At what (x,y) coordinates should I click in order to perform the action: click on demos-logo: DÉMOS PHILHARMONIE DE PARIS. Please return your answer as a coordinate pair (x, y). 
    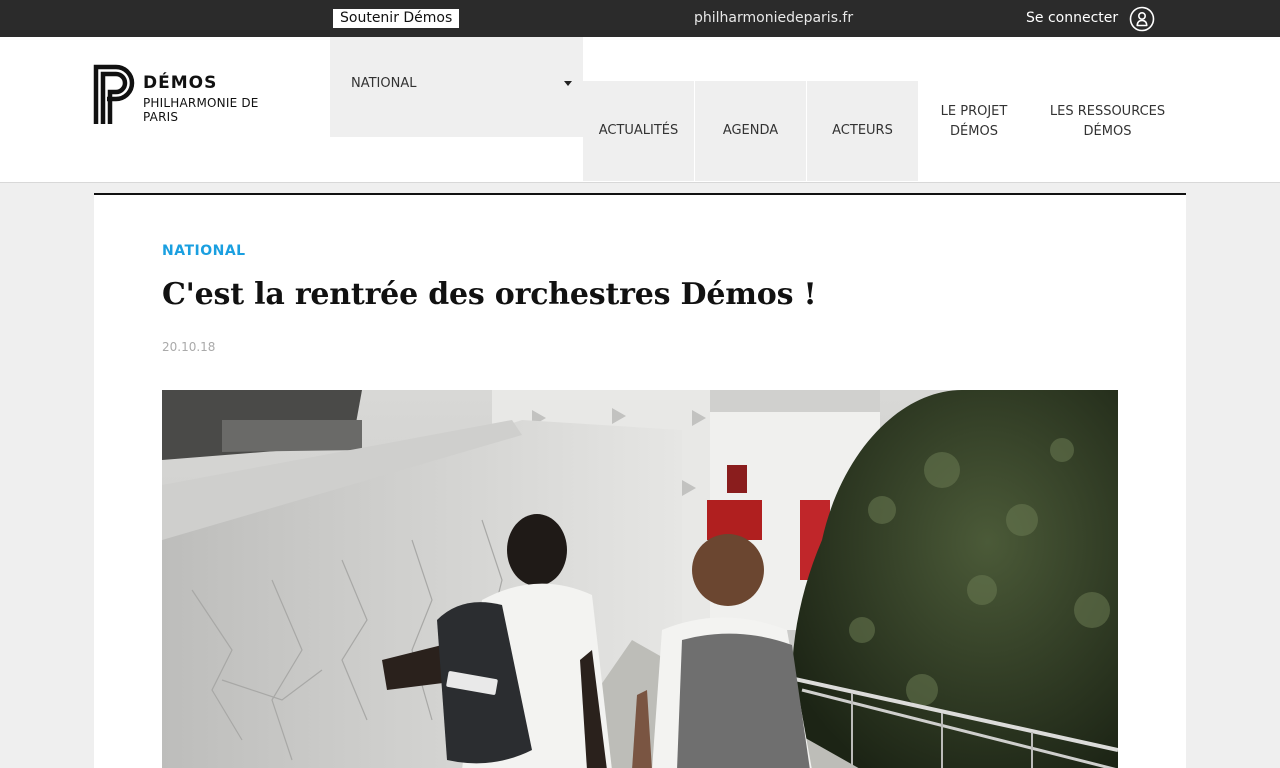
    Looking at the image, I should click on (193, 95).